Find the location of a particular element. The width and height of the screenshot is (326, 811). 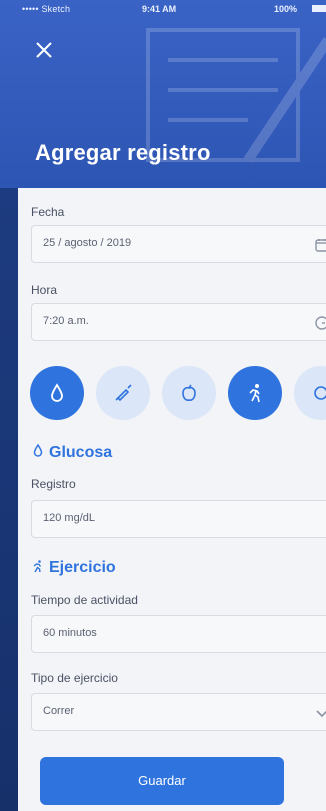

activity-time-value: 60 minutos is located at coordinates (70, 633).